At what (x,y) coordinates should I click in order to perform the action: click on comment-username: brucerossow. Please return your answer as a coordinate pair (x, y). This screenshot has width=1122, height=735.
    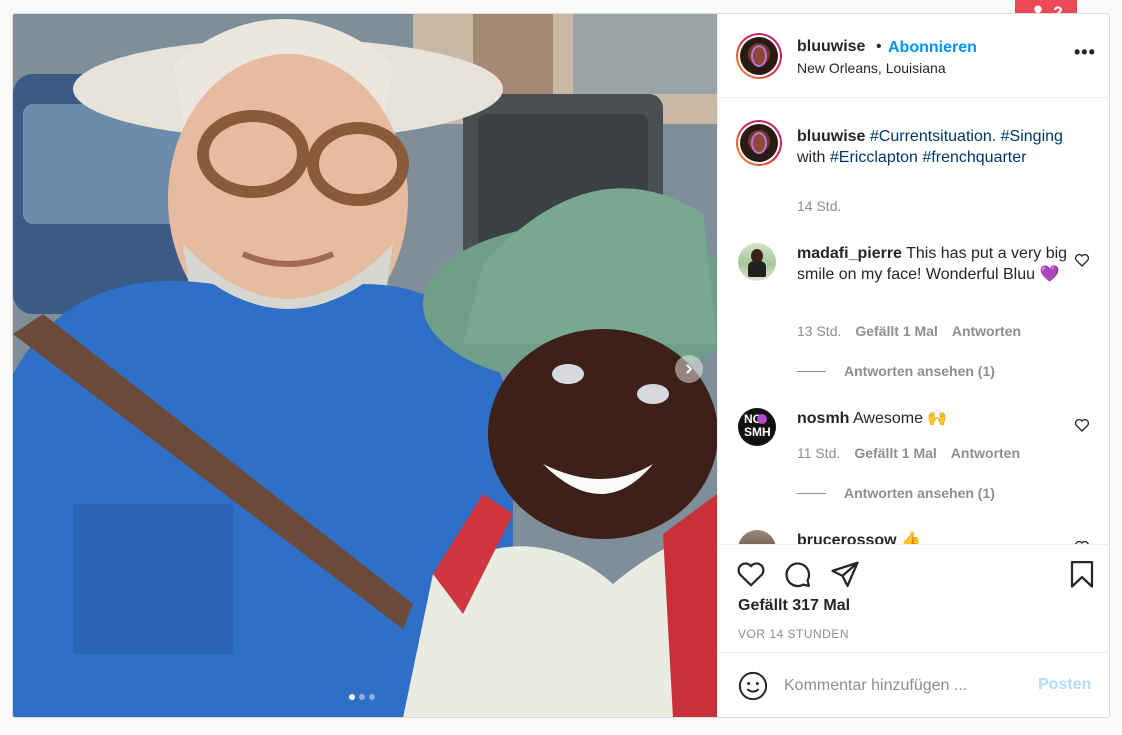
    Looking at the image, I should click on (847, 538).